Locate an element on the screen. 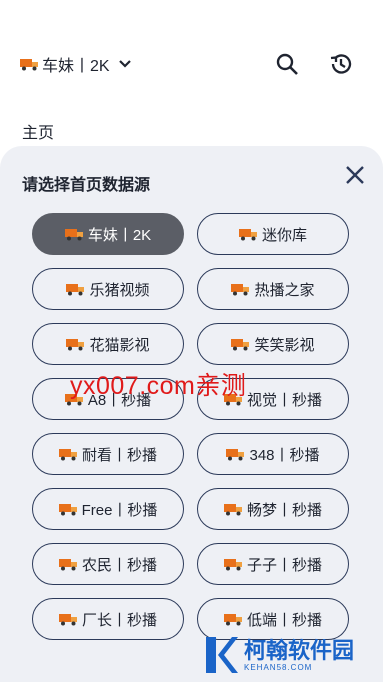  history-icon is located at coordinates (341, 64).